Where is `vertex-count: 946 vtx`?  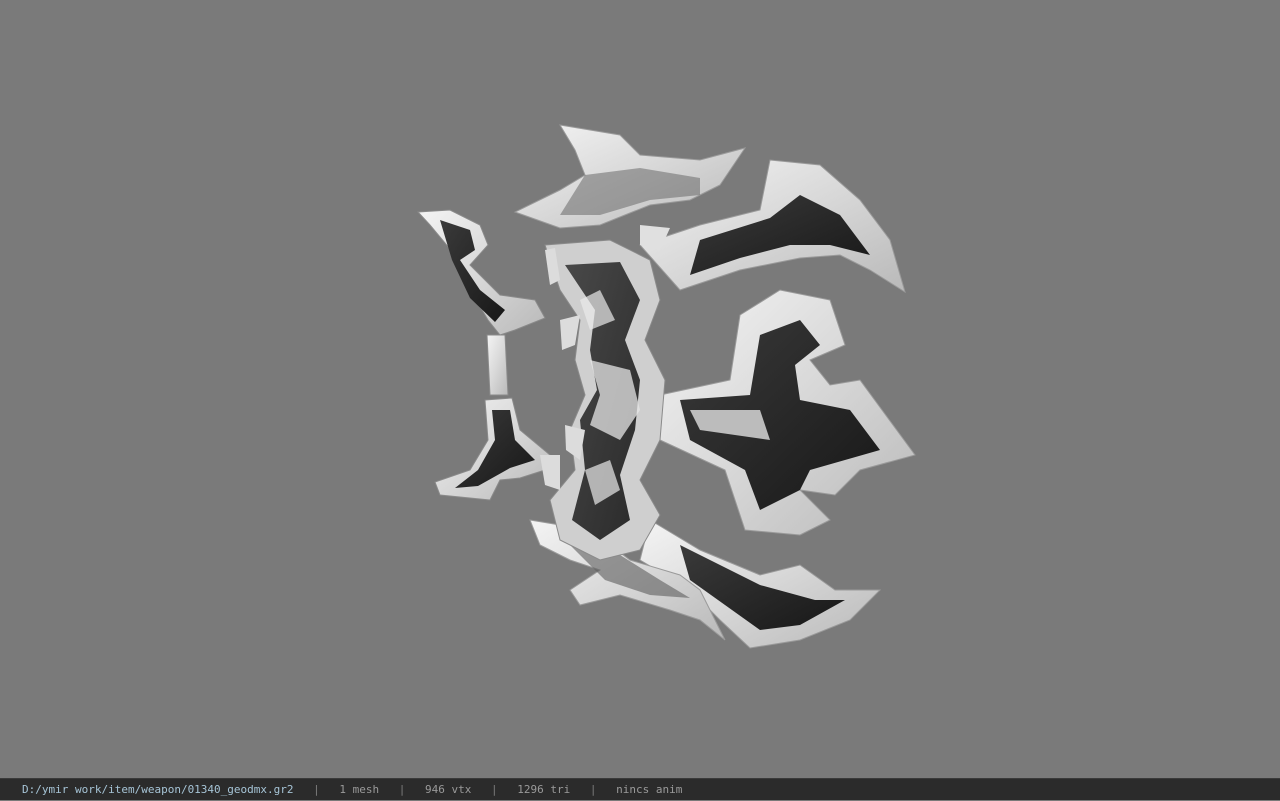
vertex-count: 946 vtx is located at coordinates (448, 789).